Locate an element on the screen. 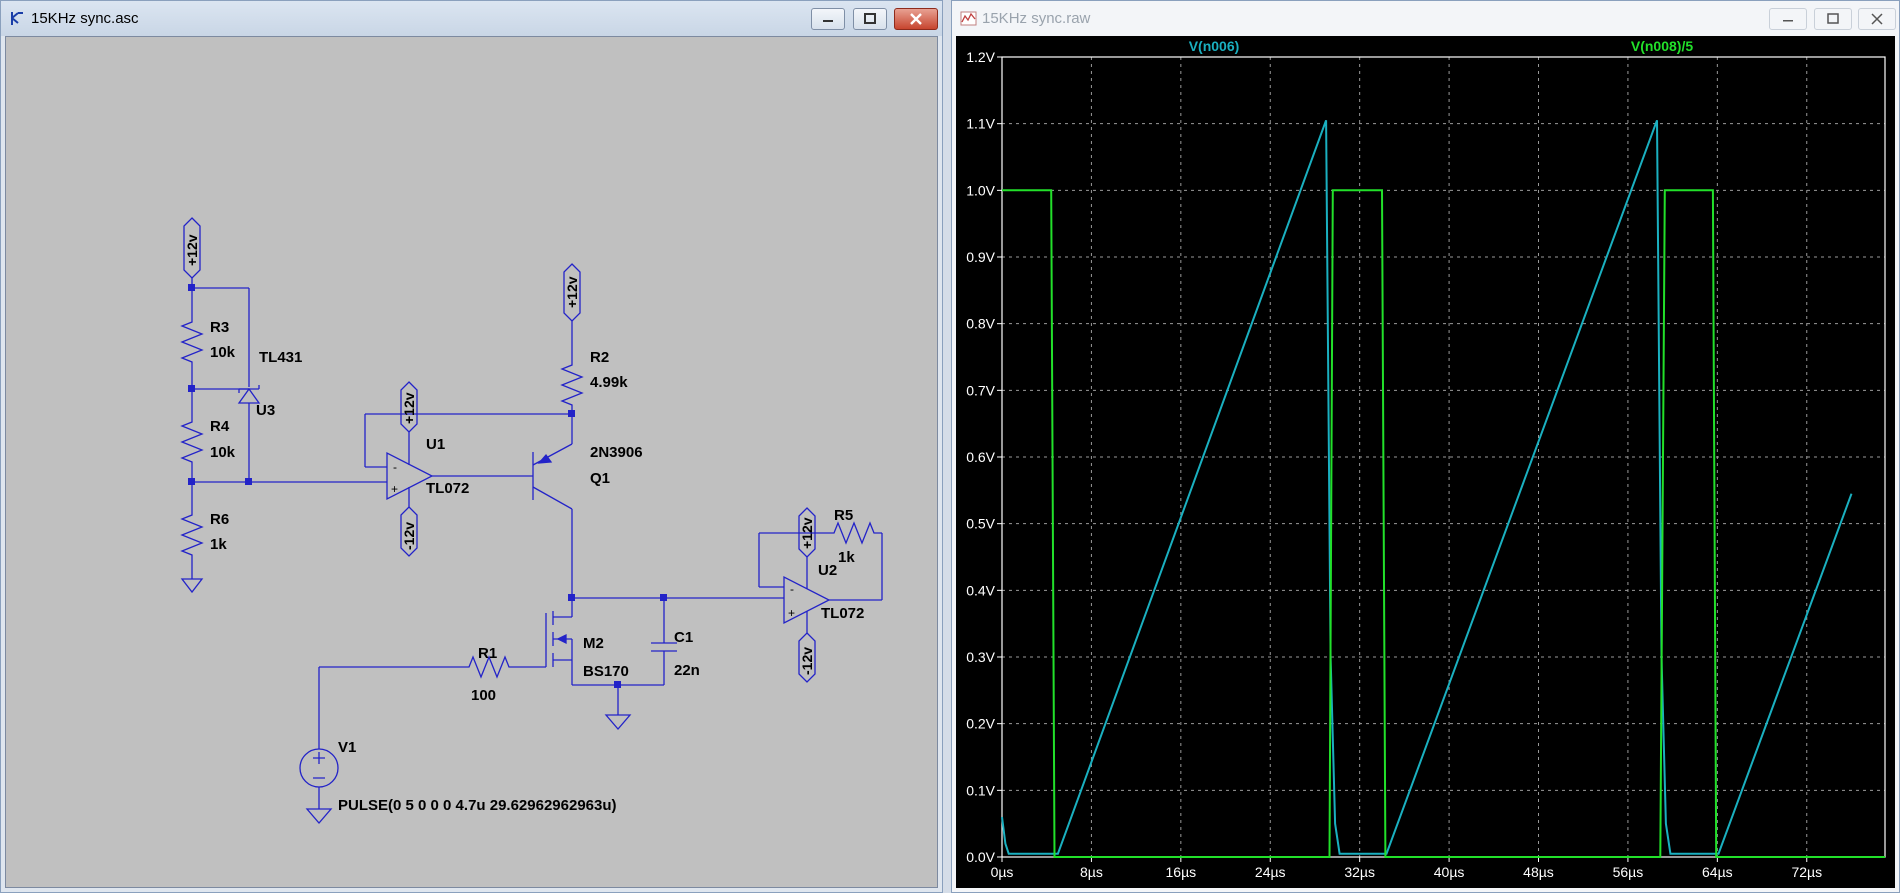  net-flag-vplus-3: +12v is located at coordinates (409, 408).